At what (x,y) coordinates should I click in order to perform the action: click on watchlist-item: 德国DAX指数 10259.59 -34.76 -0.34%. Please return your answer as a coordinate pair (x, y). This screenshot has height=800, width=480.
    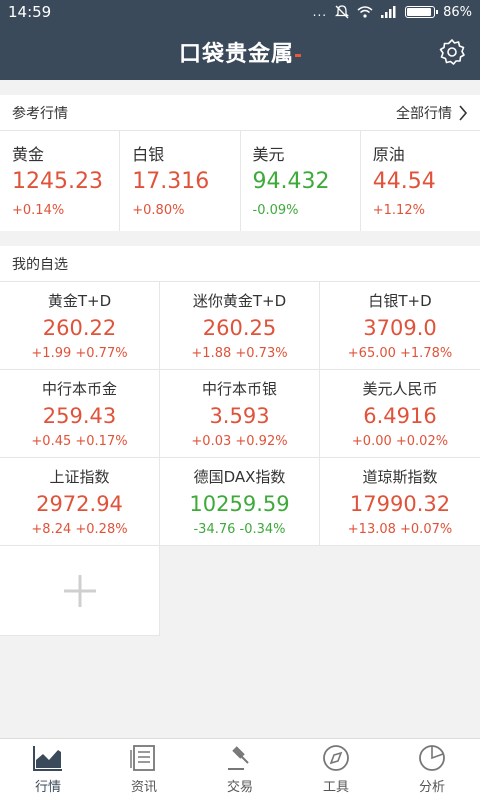
    Looking at the image, I should click on (240, 502).